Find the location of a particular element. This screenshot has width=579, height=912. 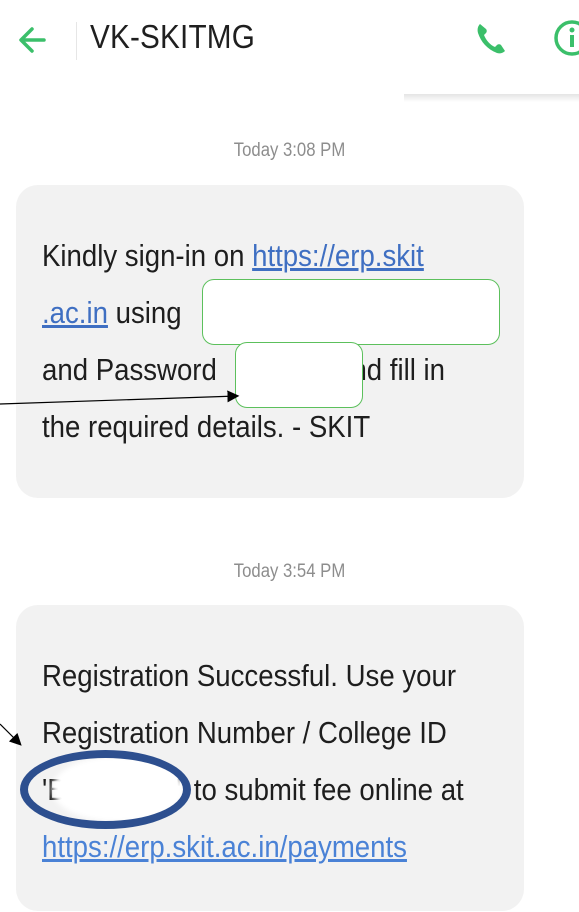

arrow-to-college-id is located at coordinates (11, 734).